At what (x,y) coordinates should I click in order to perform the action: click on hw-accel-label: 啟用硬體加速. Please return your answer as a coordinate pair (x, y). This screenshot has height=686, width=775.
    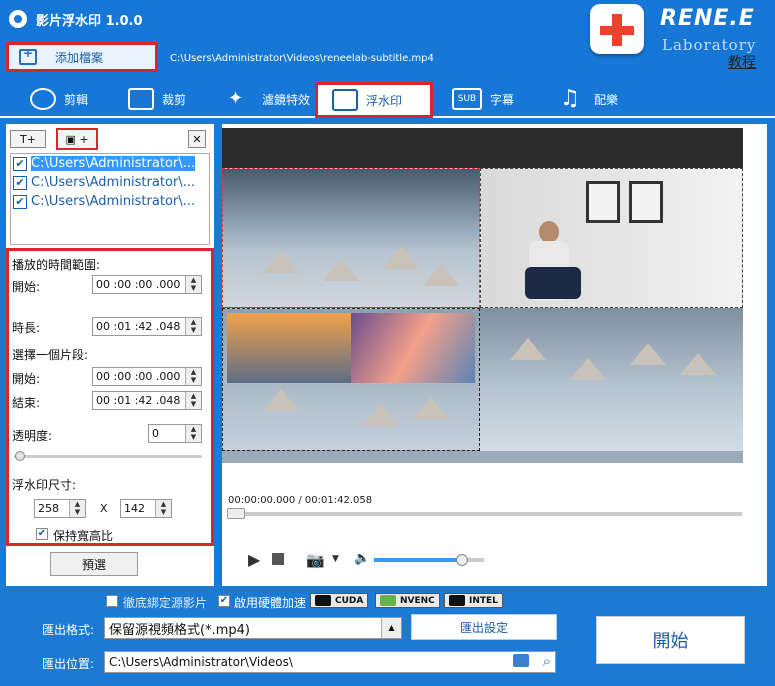
    Looking at the image, I should click on (270, 603).